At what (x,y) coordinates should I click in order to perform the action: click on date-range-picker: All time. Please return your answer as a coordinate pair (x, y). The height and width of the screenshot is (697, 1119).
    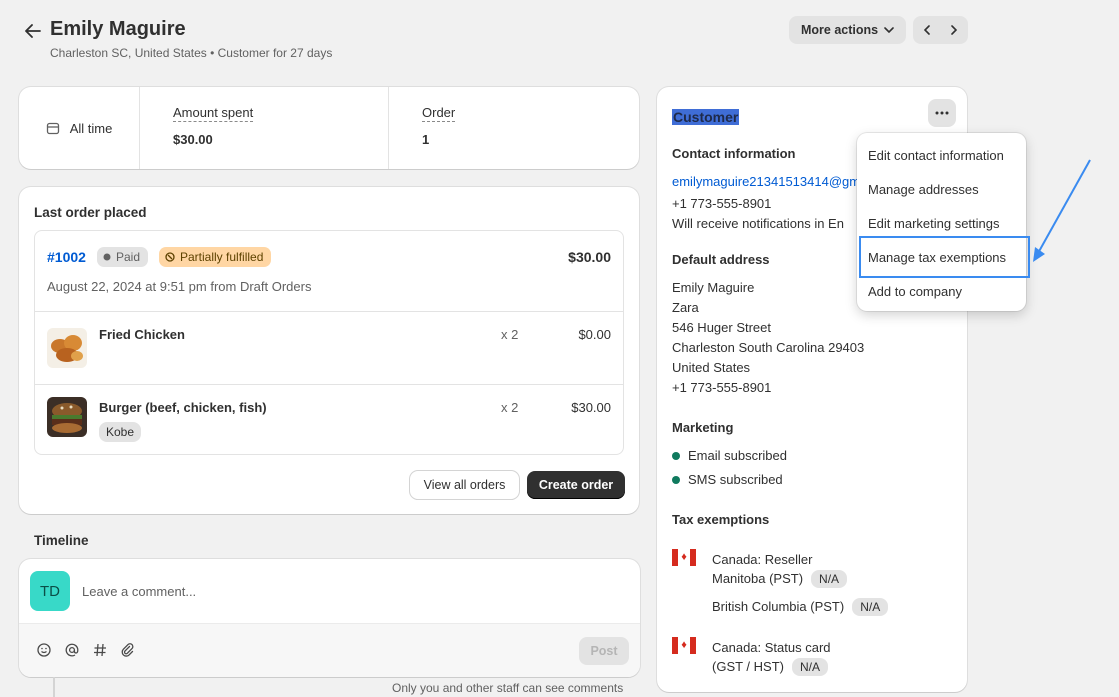
    Looking at the image, I should click on (79, 128).